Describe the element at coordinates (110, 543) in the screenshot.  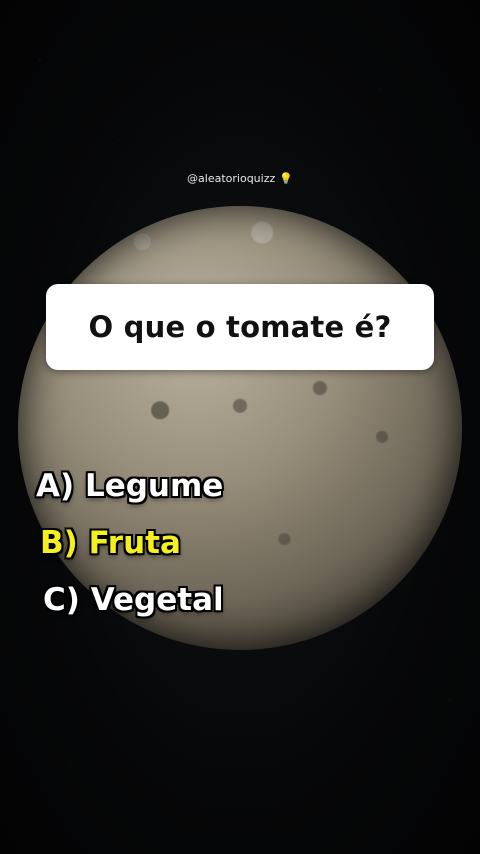
I see `answer-option-b: B) Fruta` at that location.